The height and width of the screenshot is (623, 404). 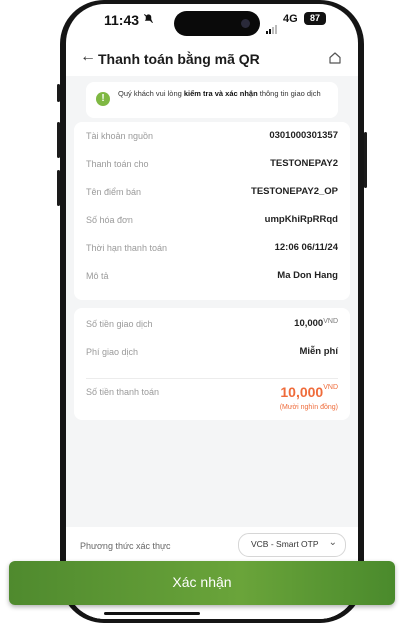 What do you see at coordinates (212, 194) in the screenshot?
I see `detail-row-merchant: Tên điểm bán TESTONEPAY2_OP` at bounding box center [212, 194].